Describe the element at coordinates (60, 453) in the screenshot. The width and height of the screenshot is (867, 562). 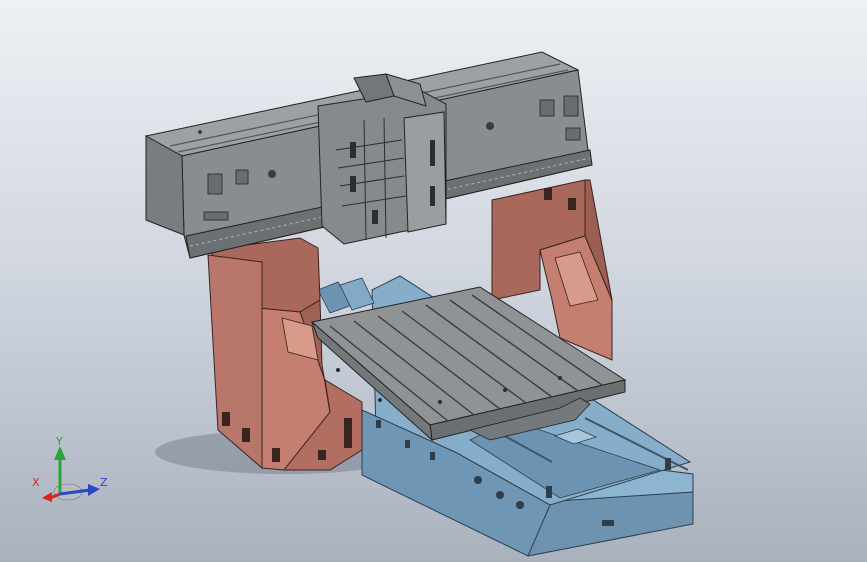
I see `triad-y-arrow` at that location.